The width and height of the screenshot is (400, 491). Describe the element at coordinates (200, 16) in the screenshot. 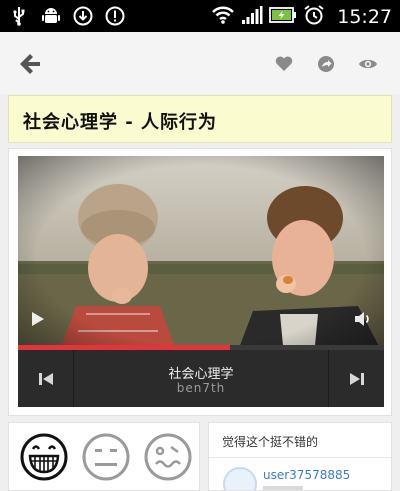

I see `status-bar: 15:27` at that location.